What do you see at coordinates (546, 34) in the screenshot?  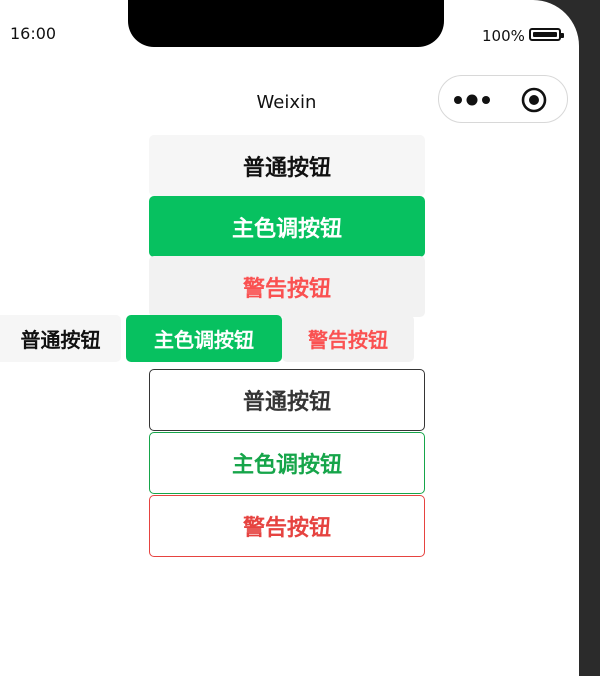 I see `battery-icon` at bounding box center [546, 34].